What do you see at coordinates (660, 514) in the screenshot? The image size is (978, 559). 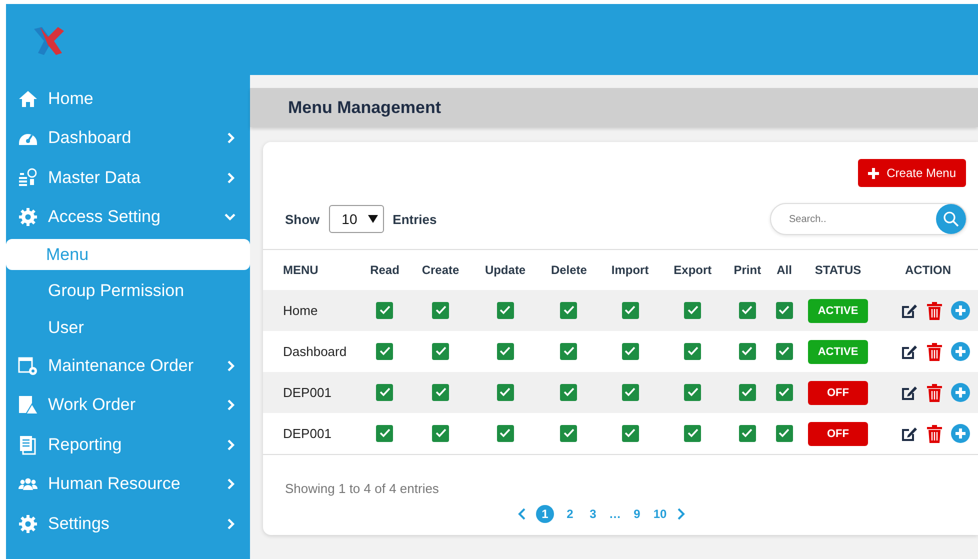 I see `page-link: 10` at bounding box center [660, 514].